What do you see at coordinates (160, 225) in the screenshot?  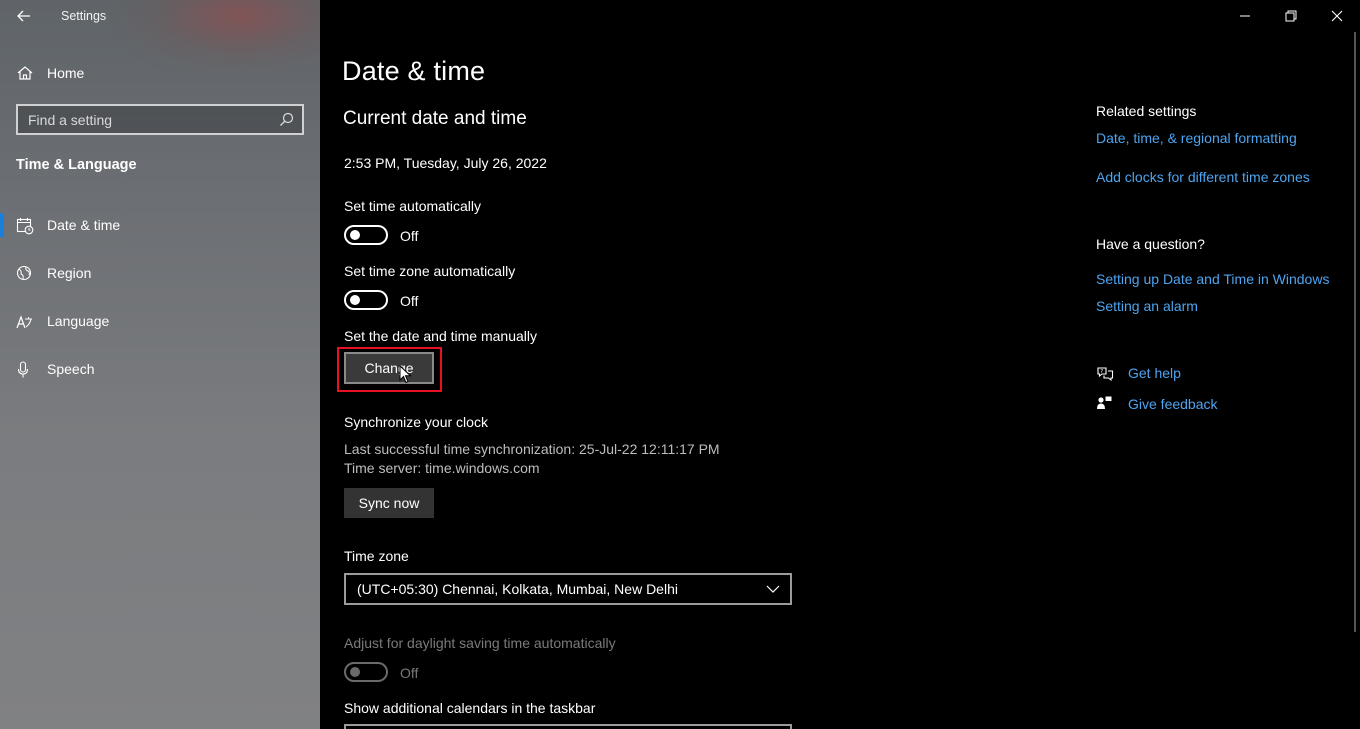 I see `sidebar-item-date-time: Date & time` at bounding box center [160, 225].